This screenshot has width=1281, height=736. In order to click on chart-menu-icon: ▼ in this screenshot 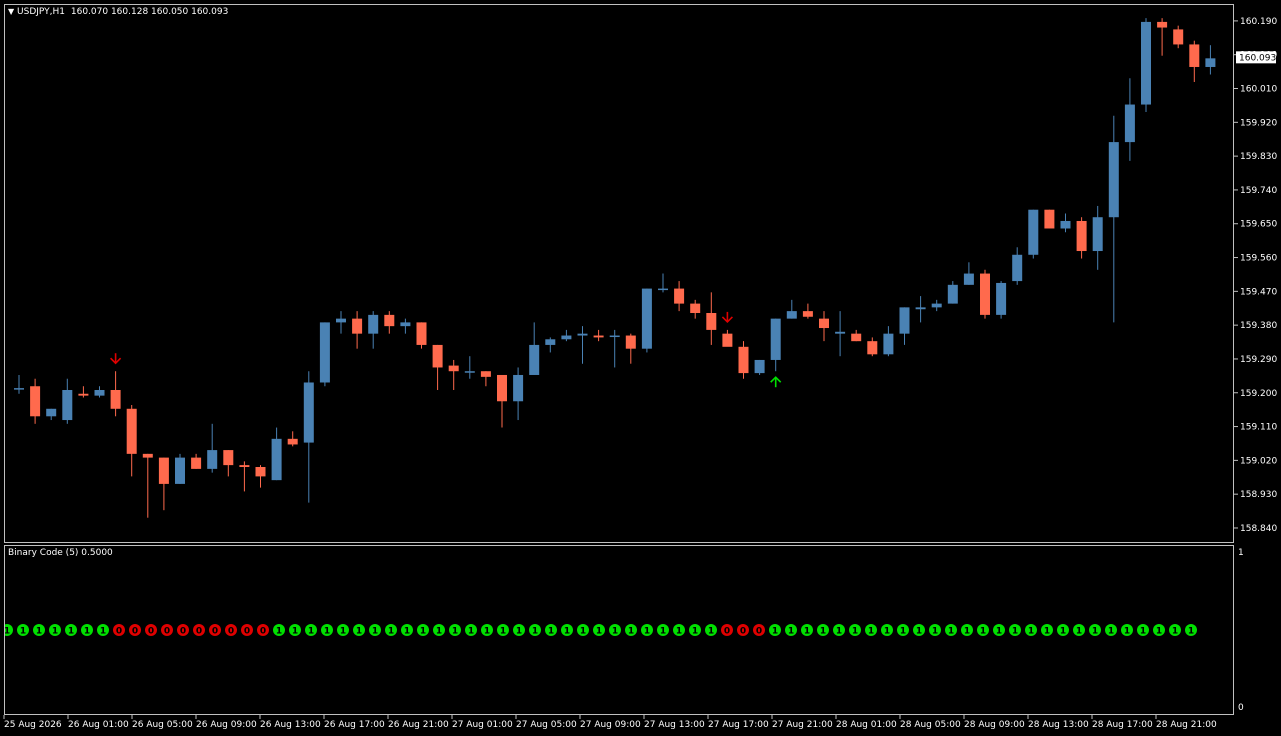, I will do `click(11, 11)`.